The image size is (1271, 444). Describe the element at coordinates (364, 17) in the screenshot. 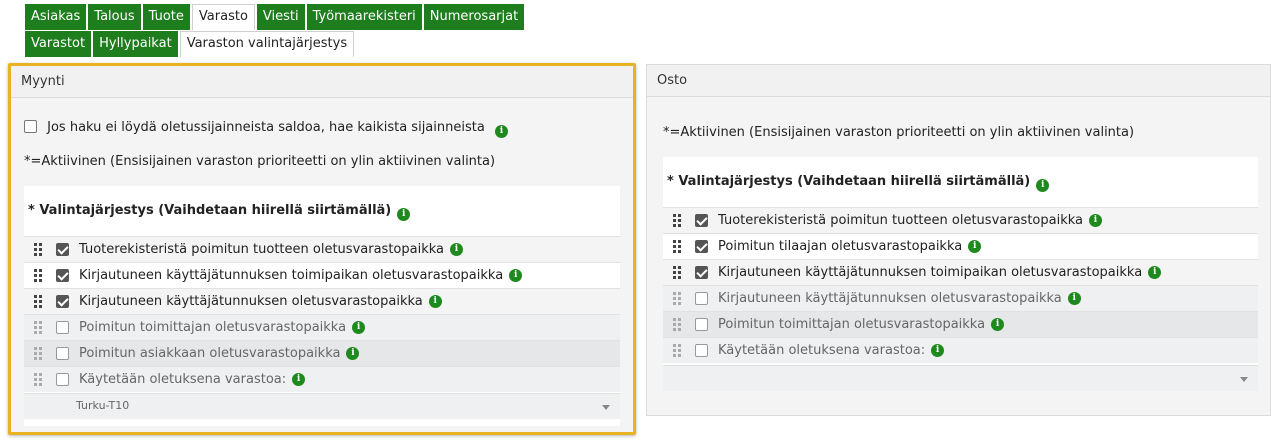

I see `tab-tyomaarekisteri: Työmaarekisteri` at that location.